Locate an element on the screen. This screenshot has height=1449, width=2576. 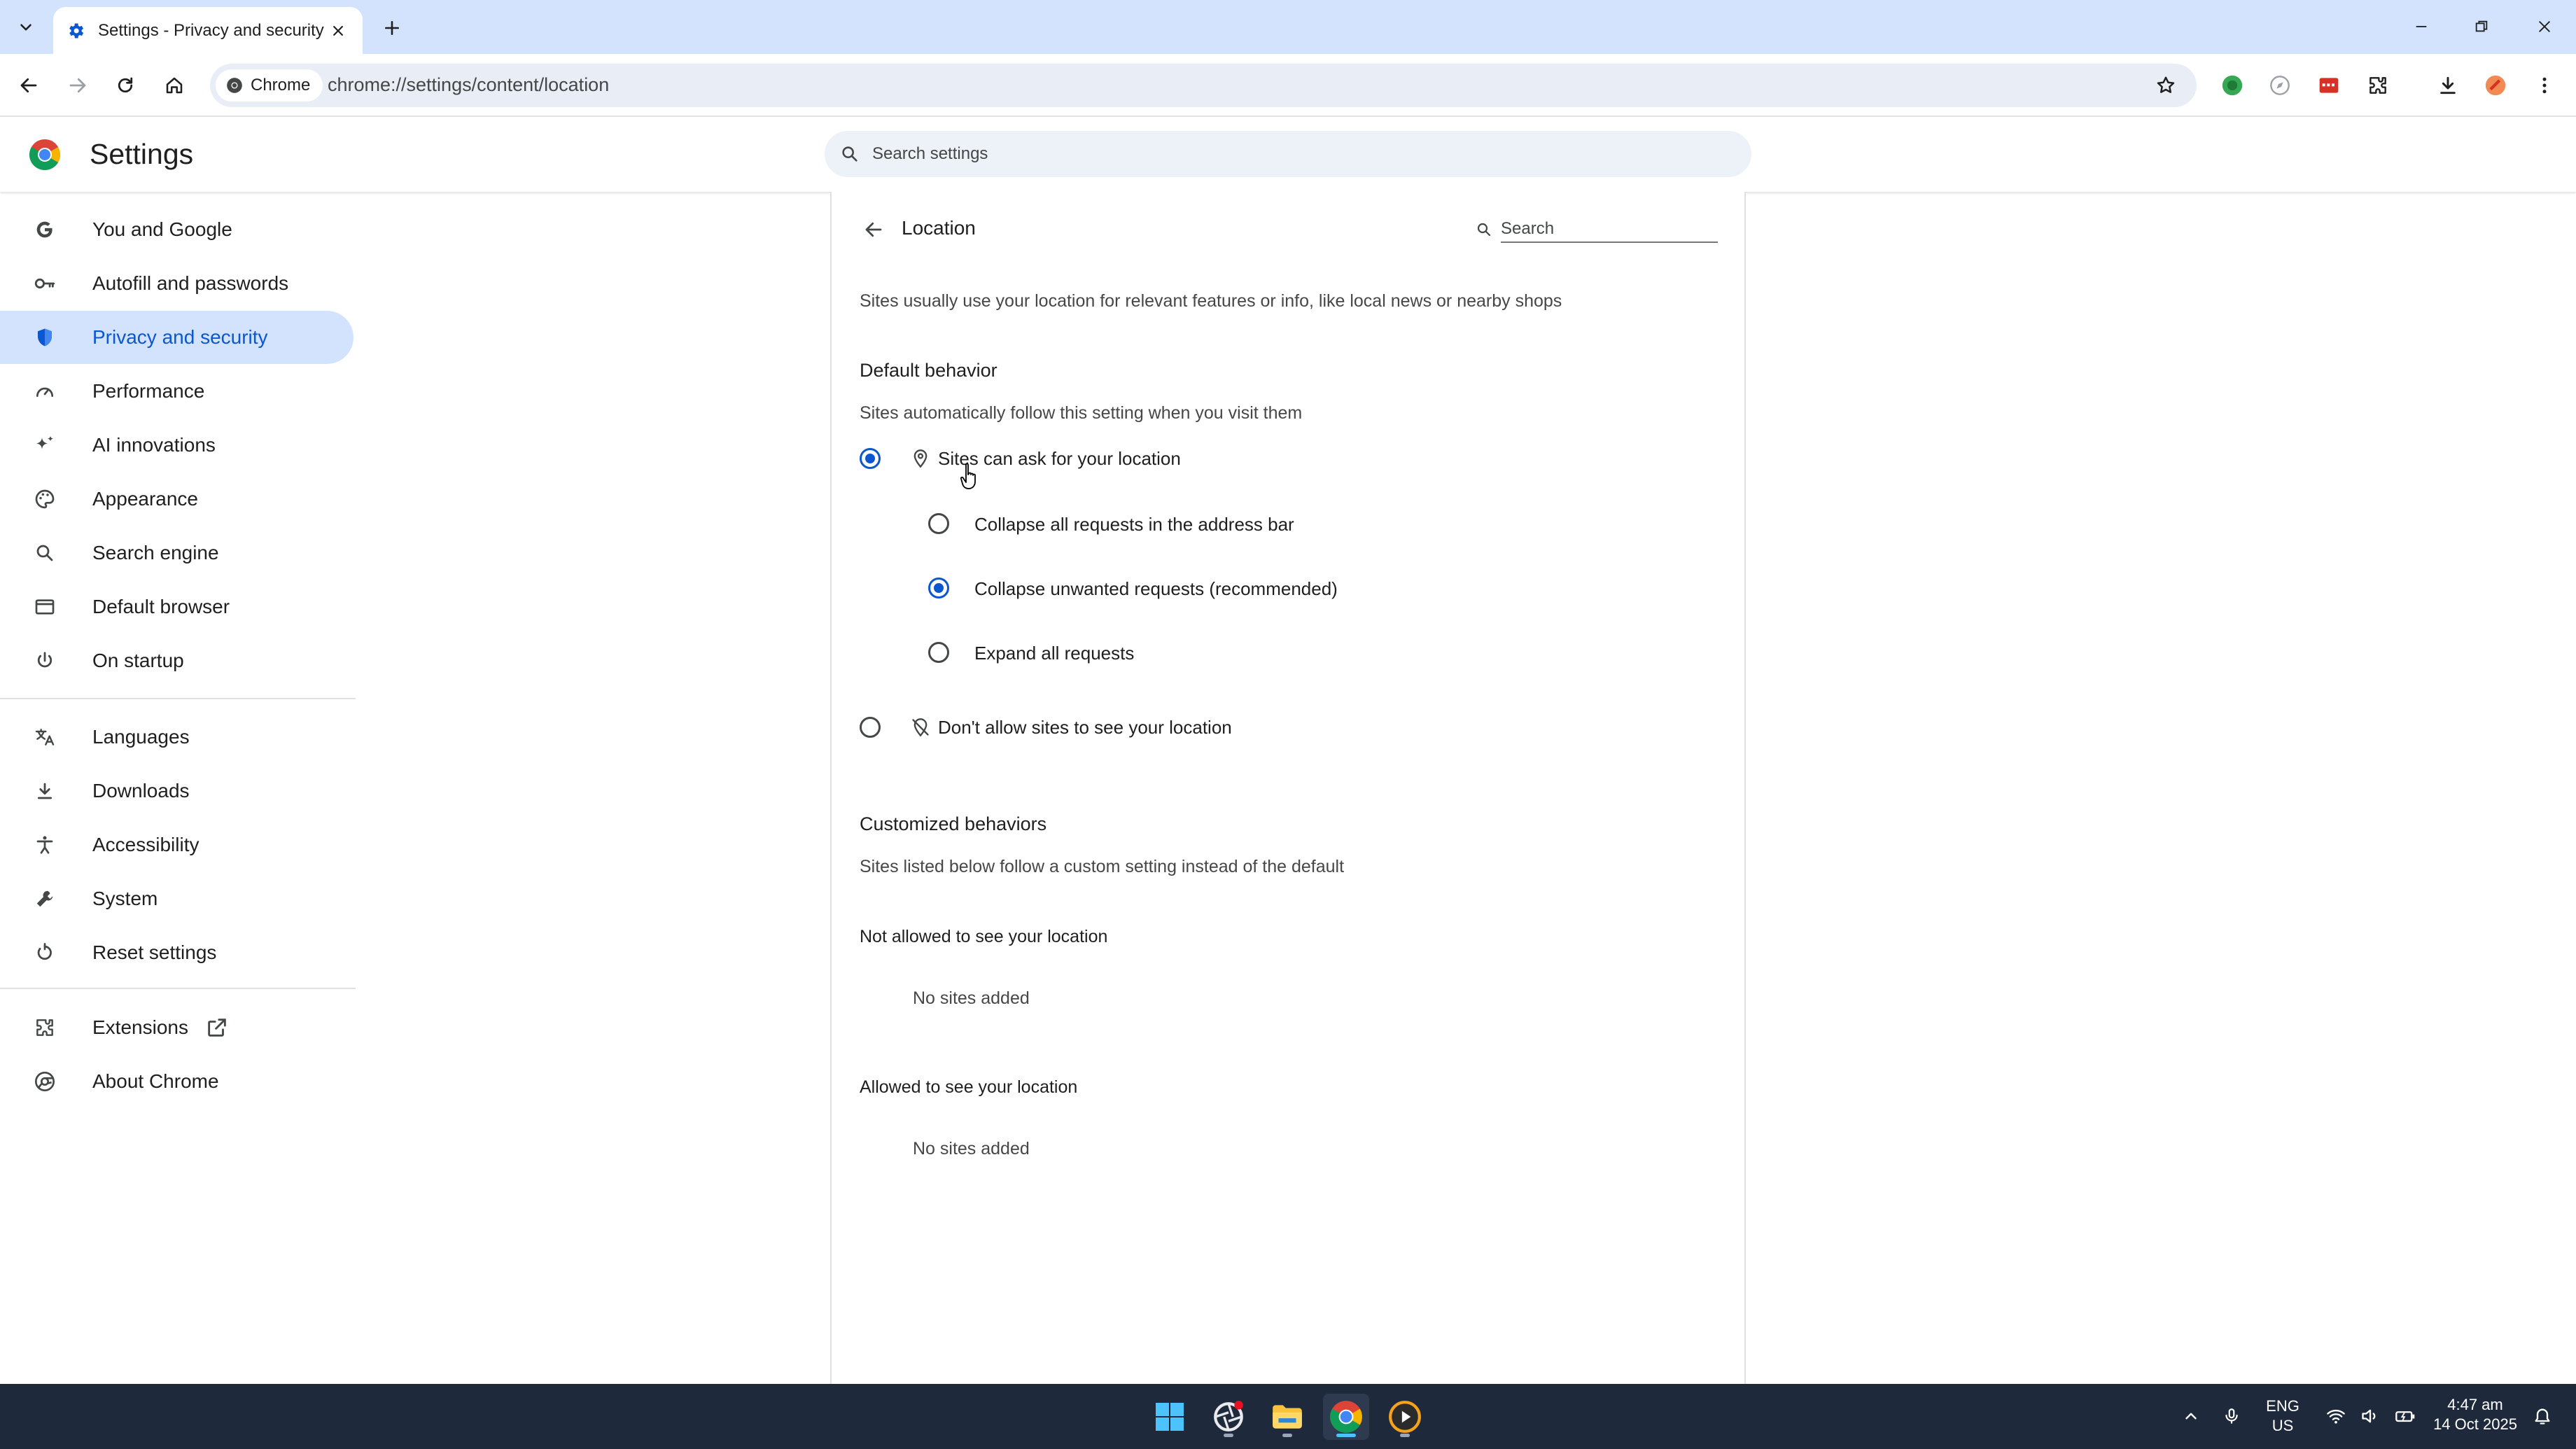
minimize-icon is located at coordinates (2421, 26).